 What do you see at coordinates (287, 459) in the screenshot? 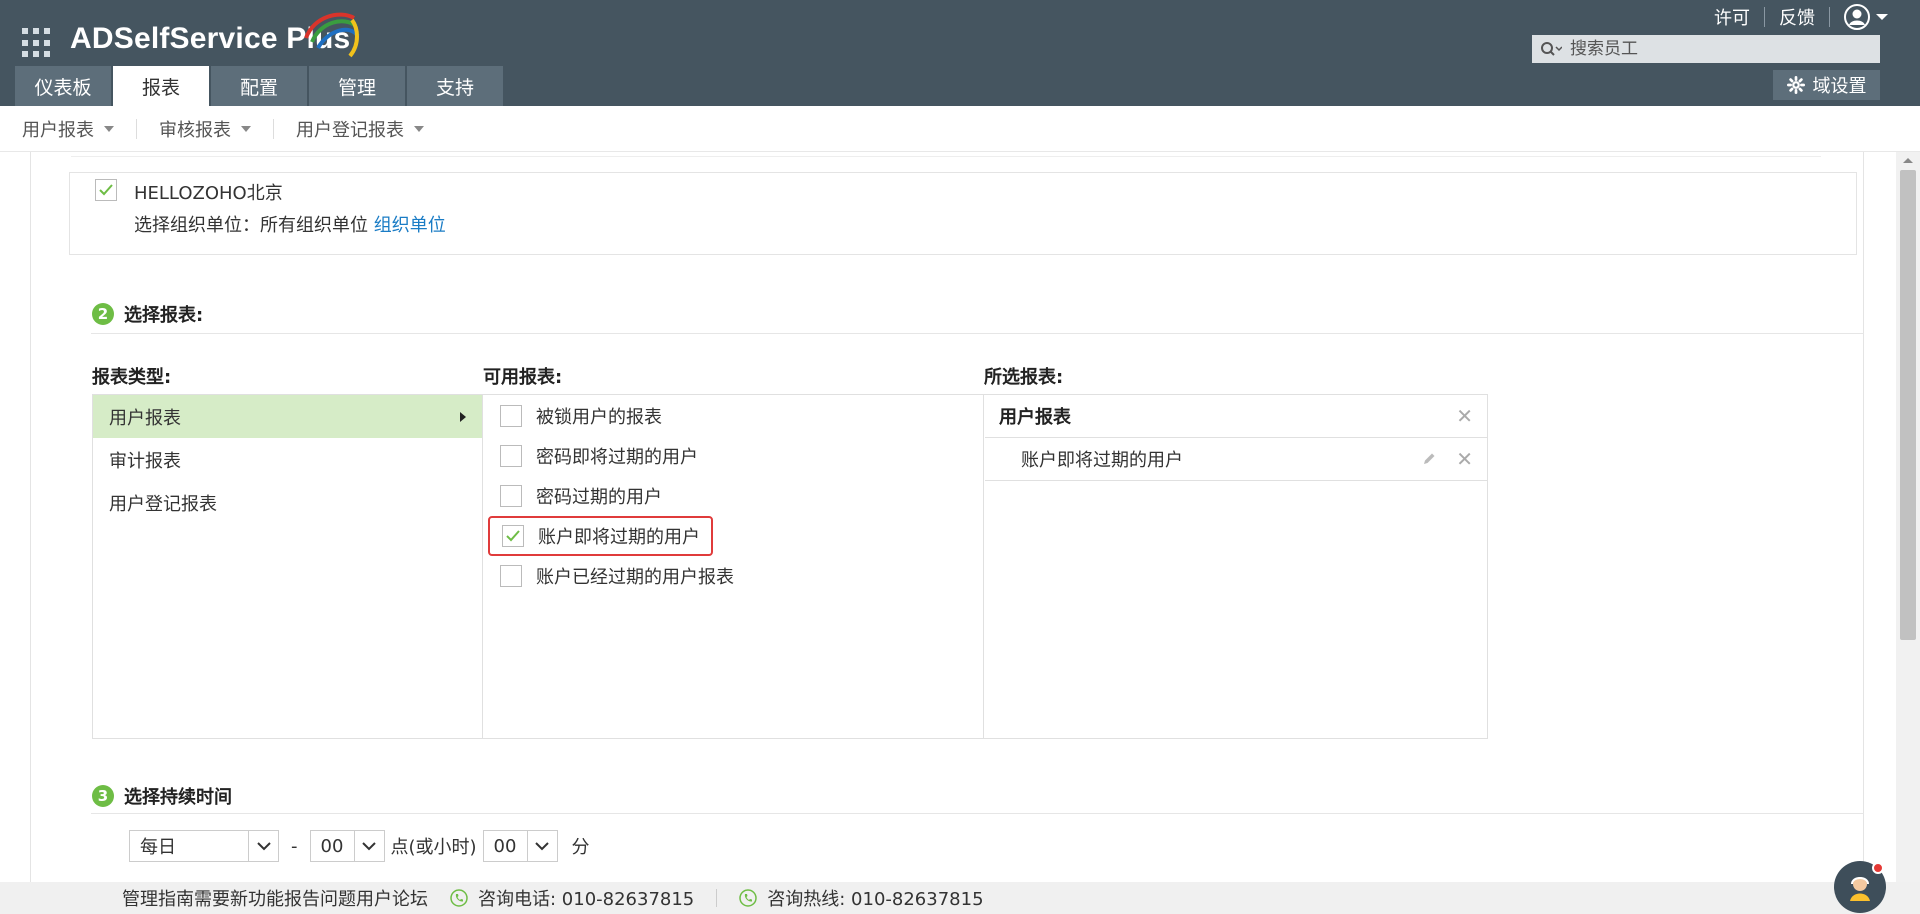
I see `report-type-audit: 审计报表` at bounding box center [287, 459].